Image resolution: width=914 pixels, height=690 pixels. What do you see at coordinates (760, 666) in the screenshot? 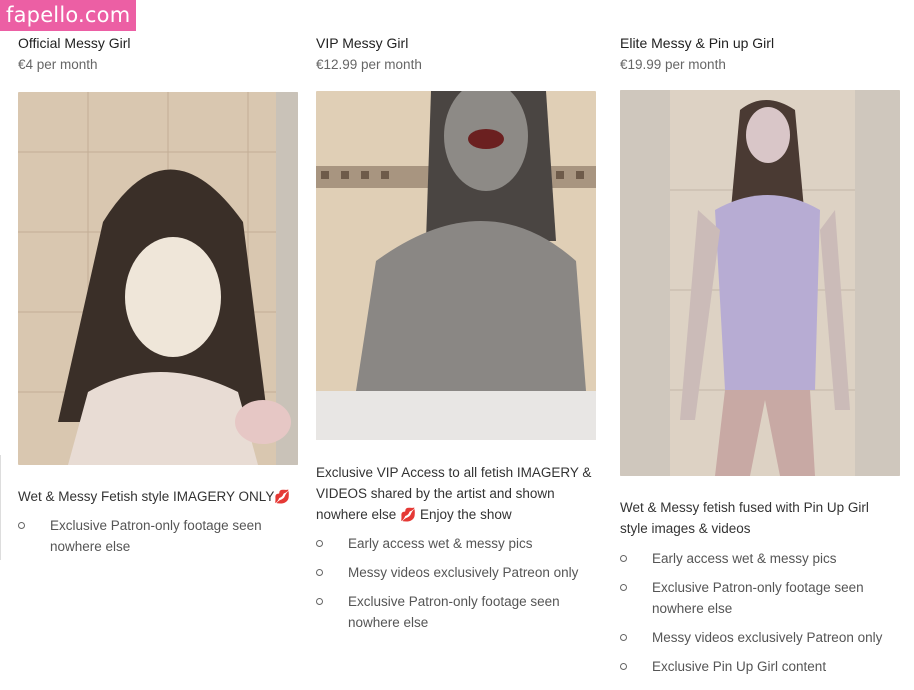
I see `benefit-item: Exclusive Pin Up Girl content` at bounding box center [760, 666].